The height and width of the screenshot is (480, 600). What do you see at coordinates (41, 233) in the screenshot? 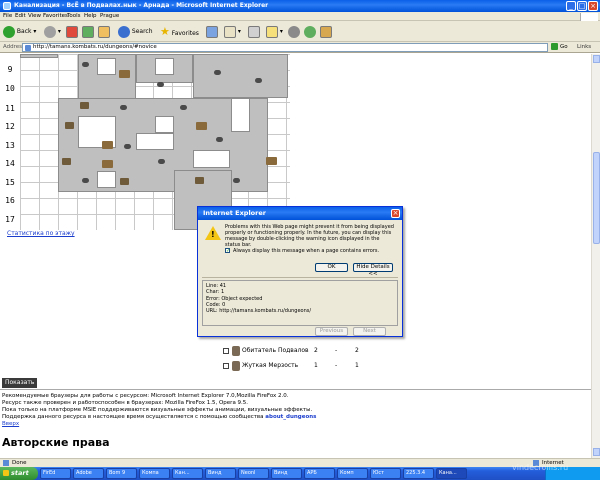
I see `floor-stats-link: Статистика по этажу` at bounding box center [41, 233].